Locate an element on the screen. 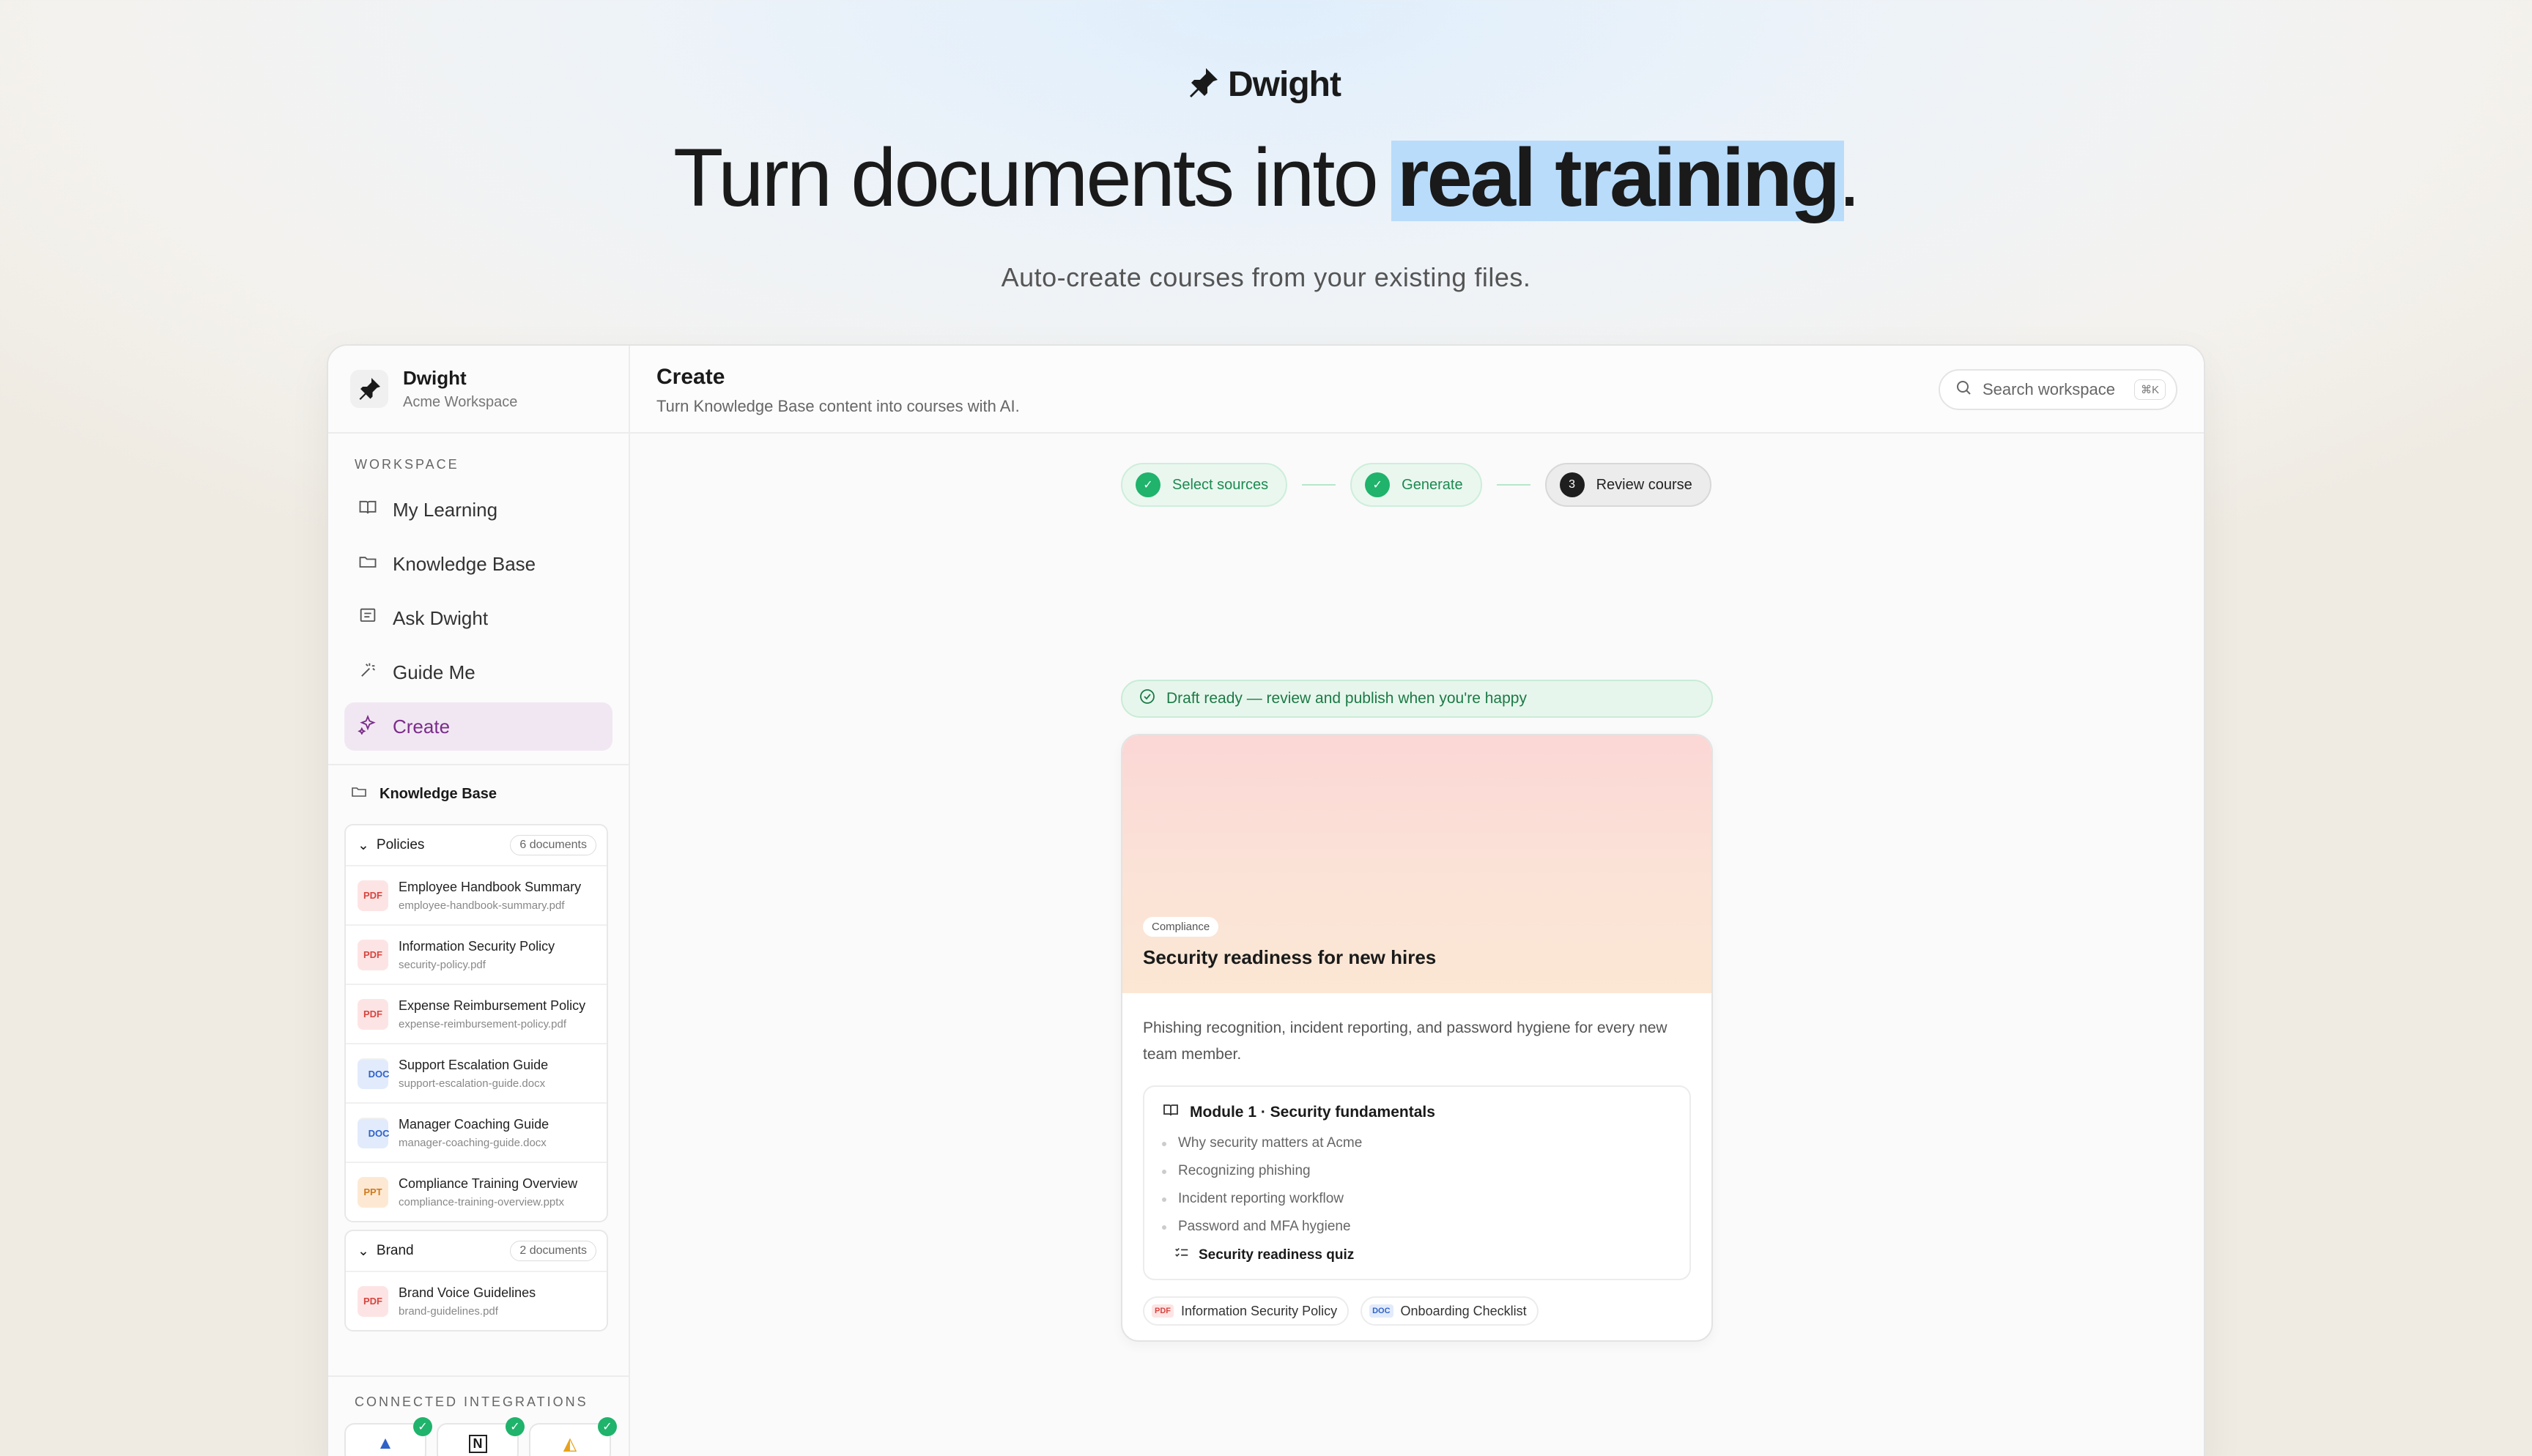 Image resolution: width=2532 pixels, height=1456 pixels. folder-header: ⌄ Policies 6 documents is located at coordinates (477, 845).